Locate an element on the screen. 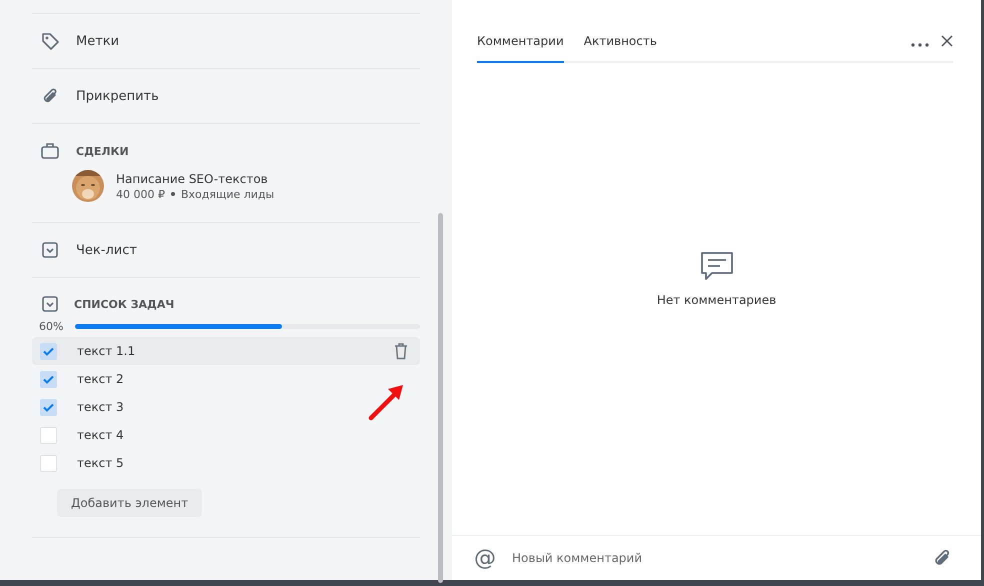 The image size is (984, 586). separator-dot is located at coordinates (172, 194).